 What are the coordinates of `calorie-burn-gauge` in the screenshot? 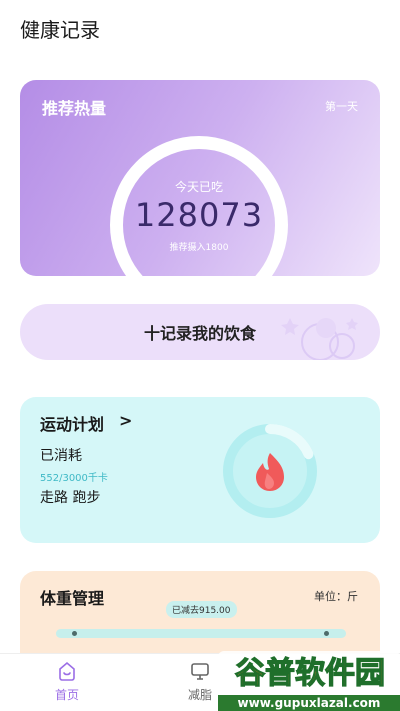 It's located at (270, 471).